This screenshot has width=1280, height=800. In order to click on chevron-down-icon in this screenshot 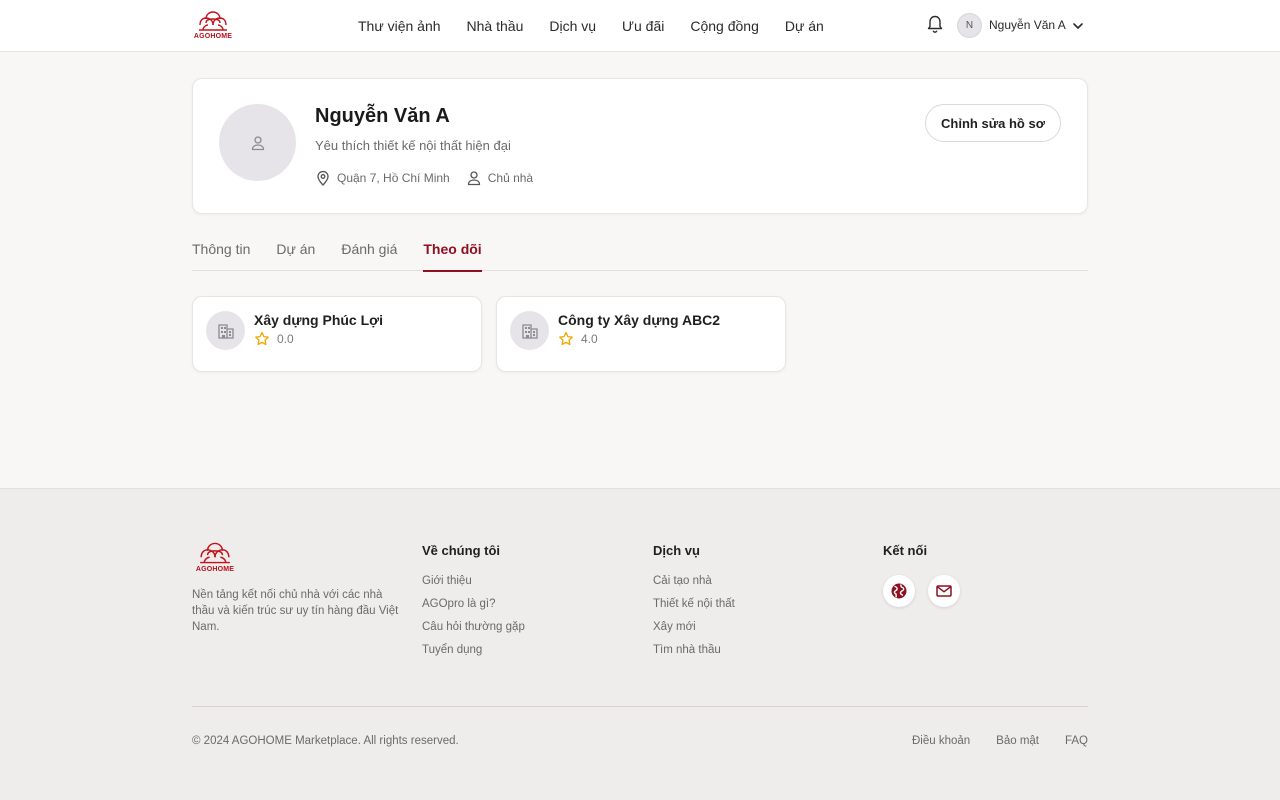, I will do `click(1078, 25)`.